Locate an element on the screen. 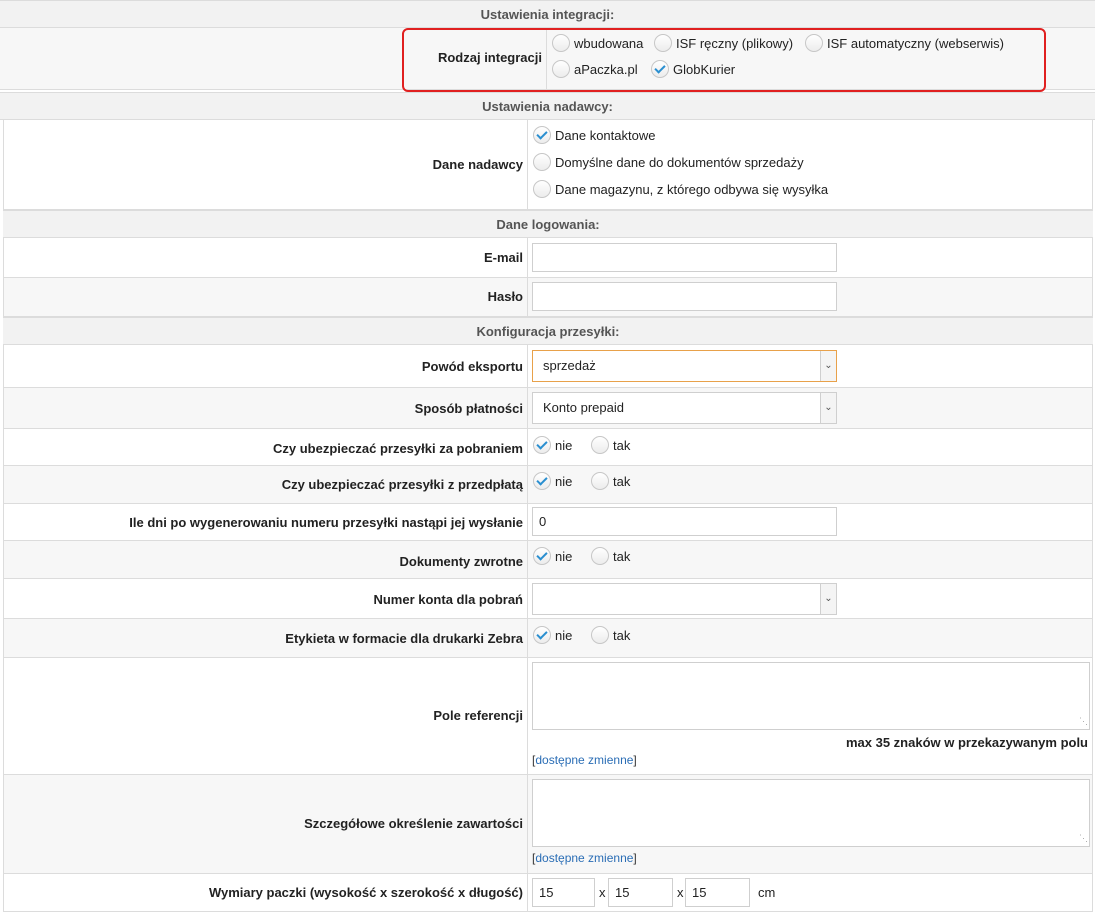 Image resolution: width=1095 pixels, height=916 pixels. insure-cod-no: nie is located at coordinates (552, 445).